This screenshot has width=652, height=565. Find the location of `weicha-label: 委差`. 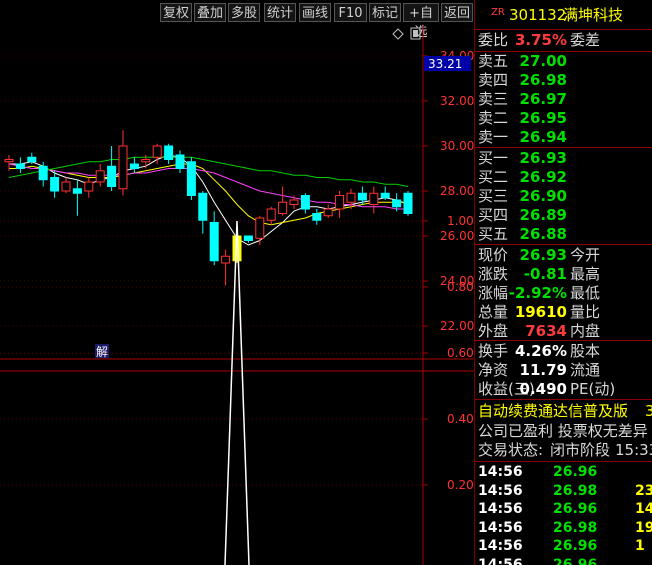

weicha-label: 委差 is located at coordinates (585, 40).